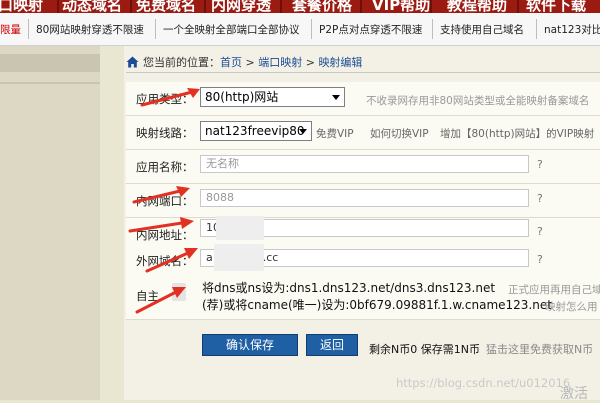 Image resolution: width=600 pixels, height=403 pixels. What do you see at coordinates (21, 6) in the screenshot?
I see `nav-port-mapping: 口映射` at bounding box center [21, 6].